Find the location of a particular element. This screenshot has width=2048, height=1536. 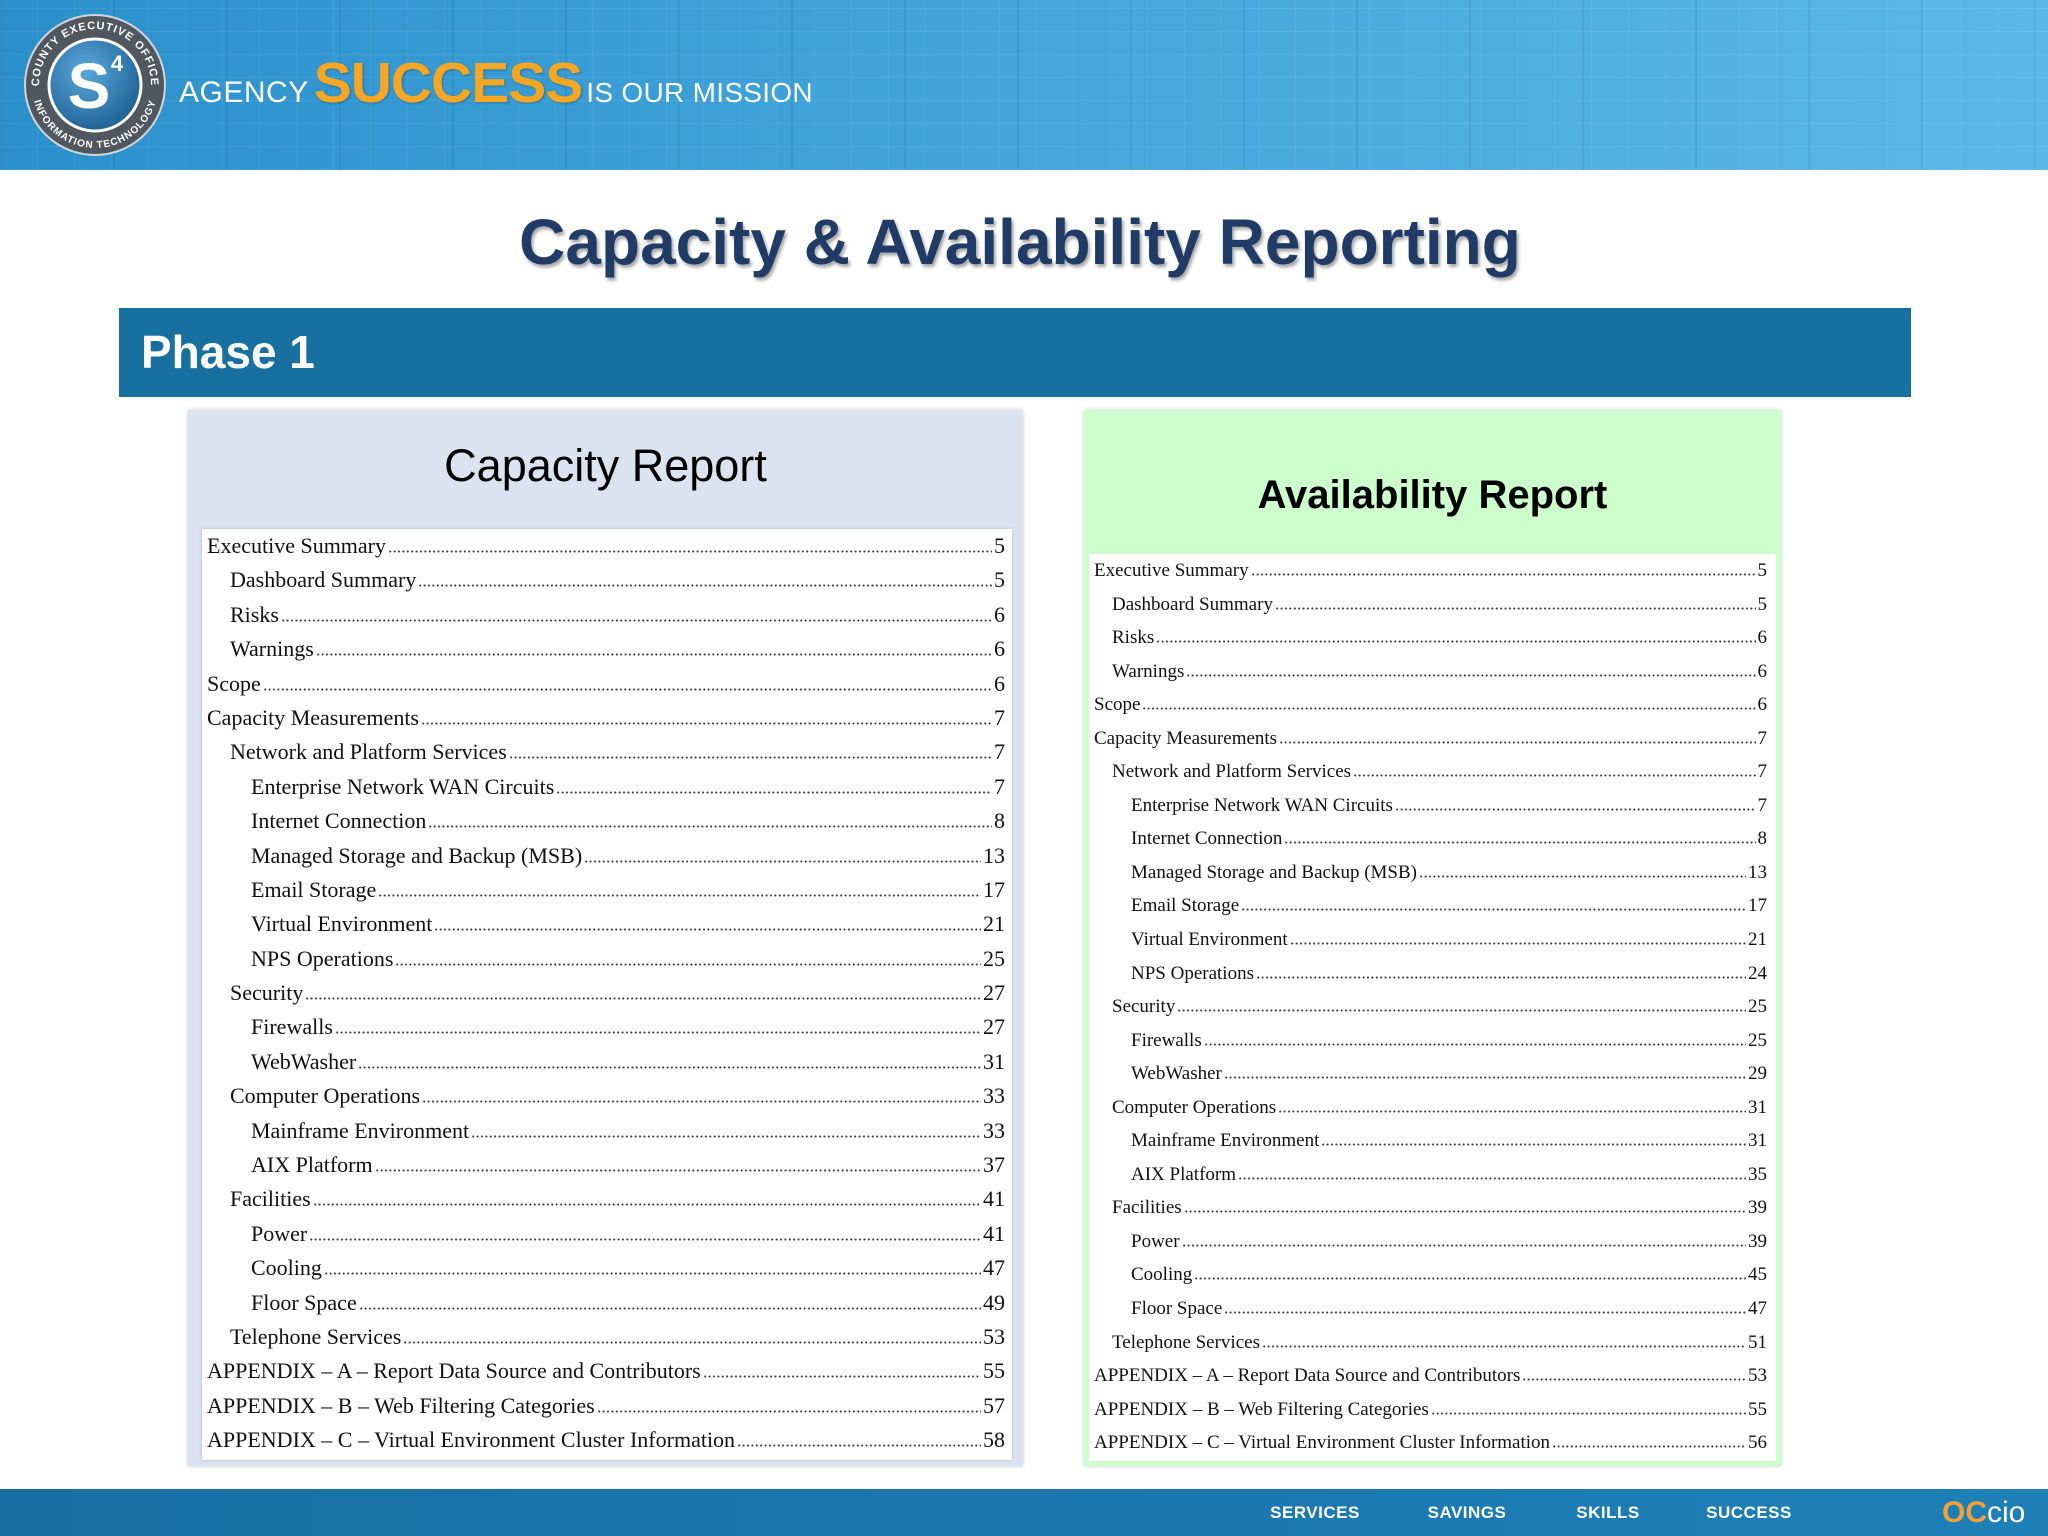

toc-entry-page: 8 is located at coordinates (1762, 839).